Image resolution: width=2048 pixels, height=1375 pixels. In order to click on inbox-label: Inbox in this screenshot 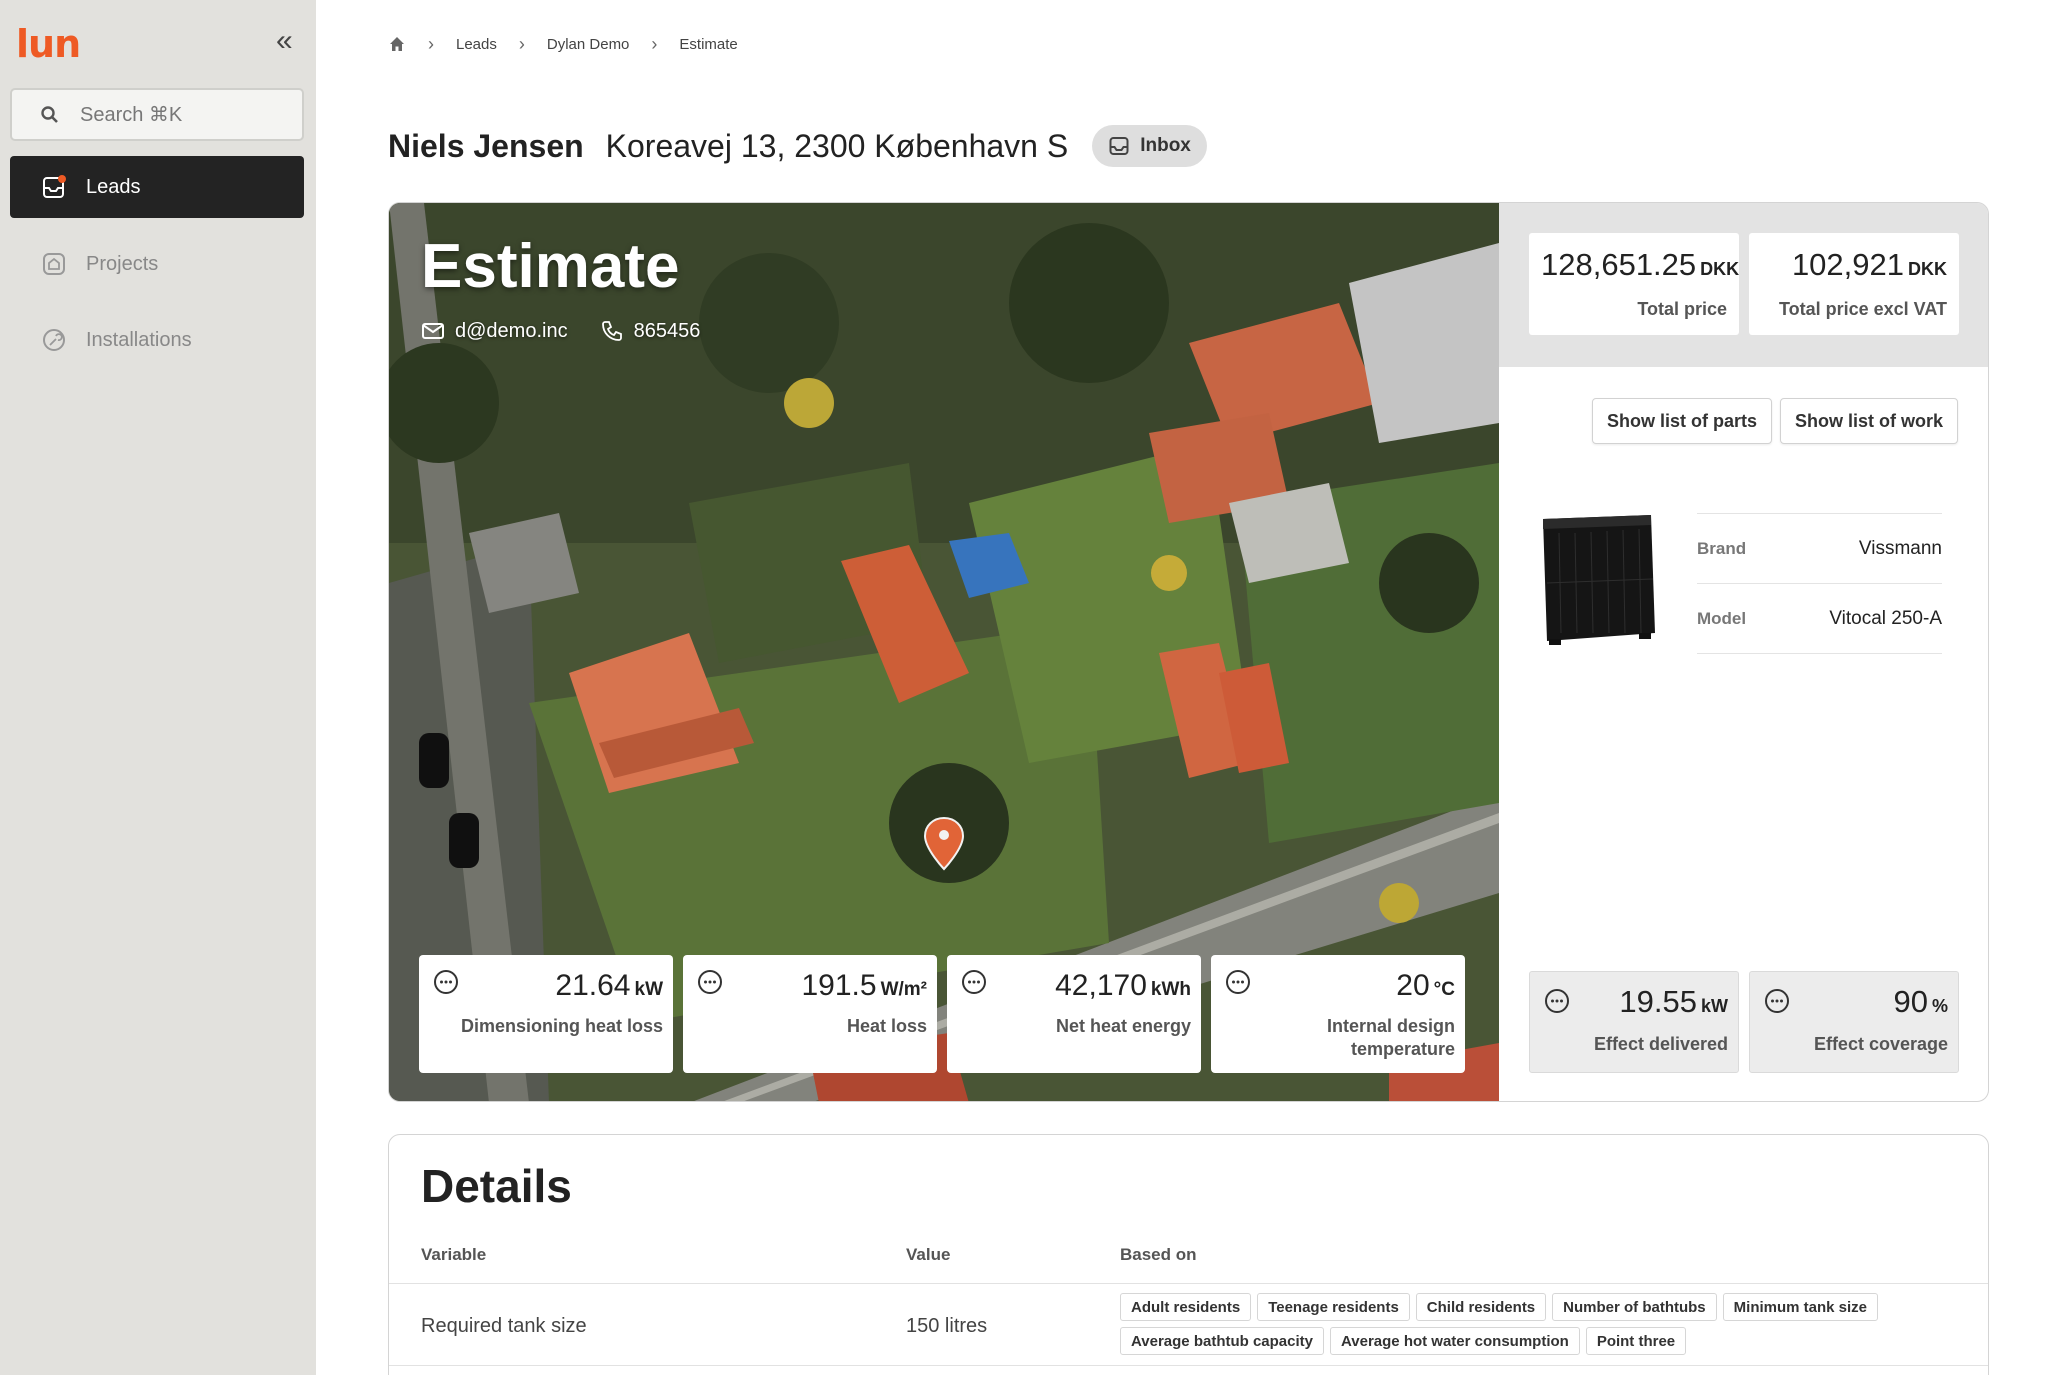, I will do `click(1165, 145)`.